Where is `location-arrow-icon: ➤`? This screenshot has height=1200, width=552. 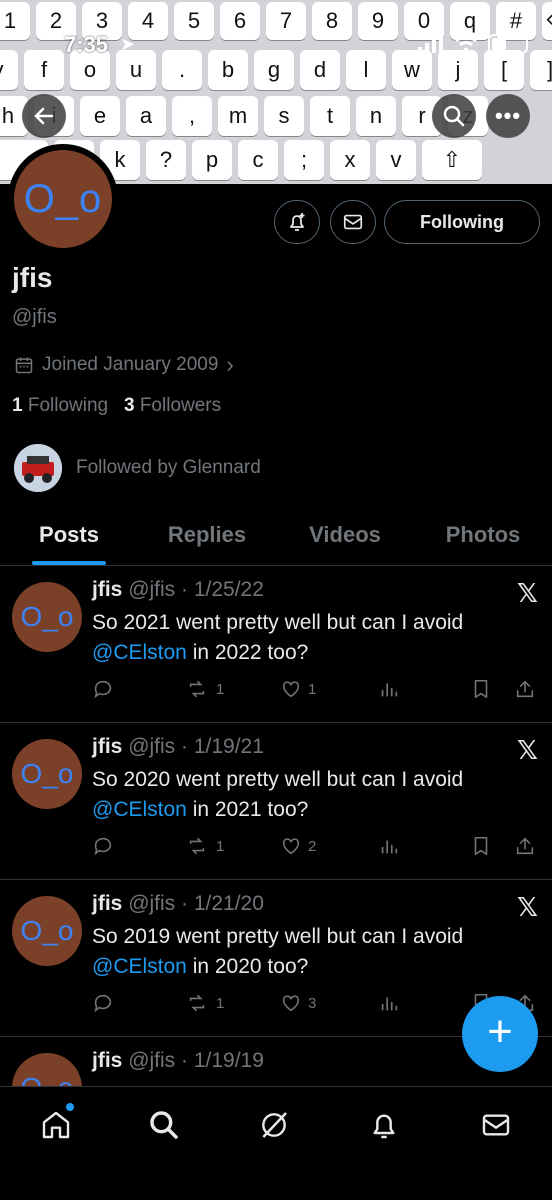 location-arrow-icon: ➤ is located at coordinates (128, 44).